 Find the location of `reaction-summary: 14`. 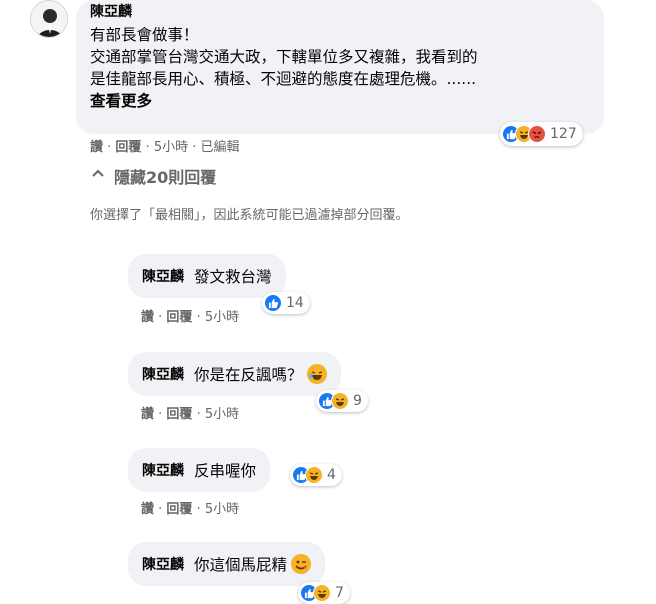

reaction-summary: 14 is located at coordinates (286, 303).